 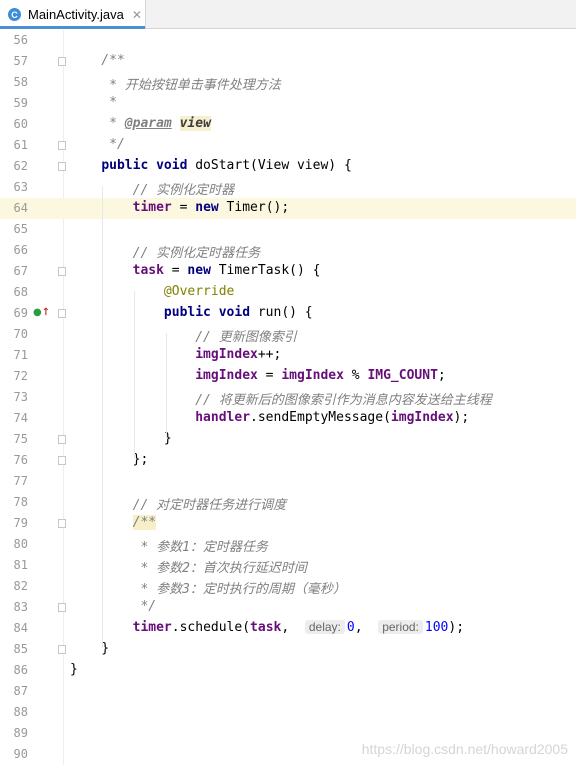 I want to click on code-text: // 实例化定时器任务, so click(x=165, y=251).